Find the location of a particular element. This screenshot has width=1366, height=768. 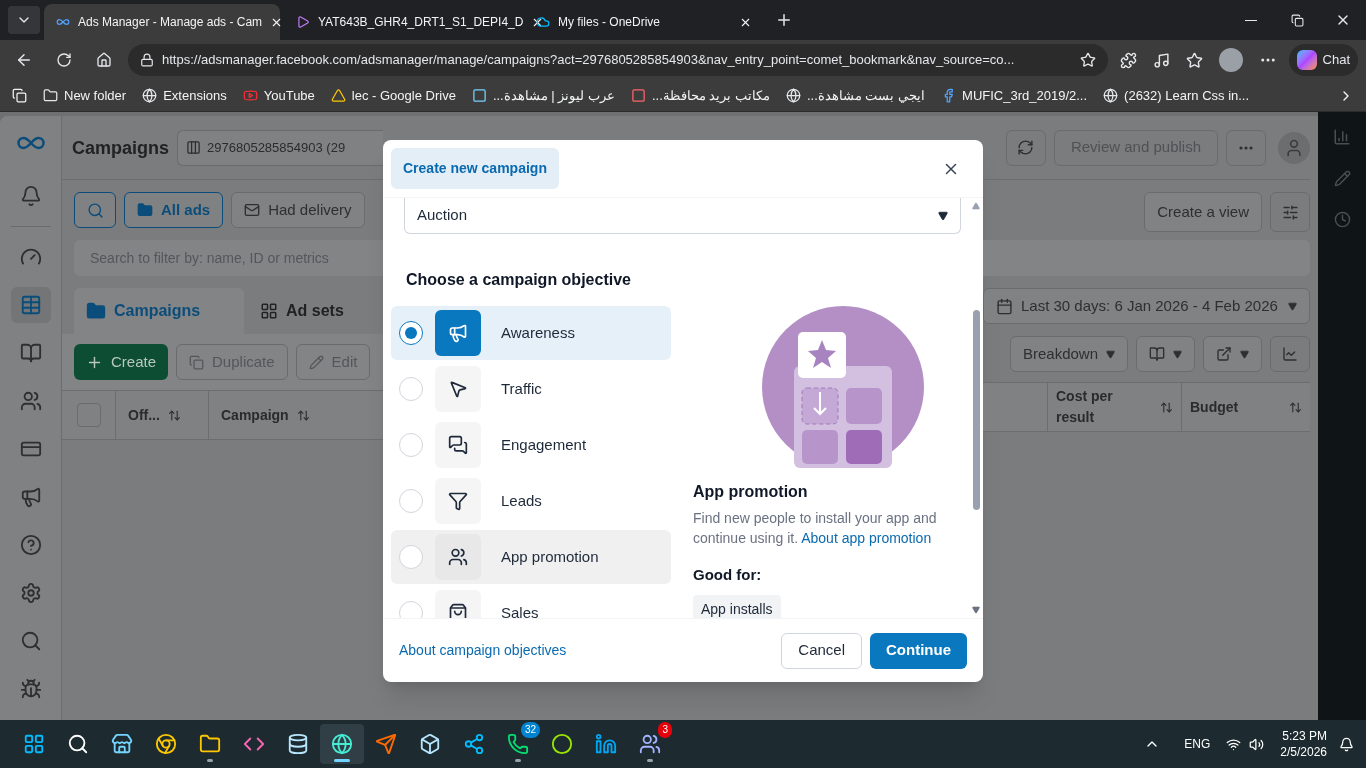

about-objectives-link: About campaign objectives is located at coordinates (483, 650).